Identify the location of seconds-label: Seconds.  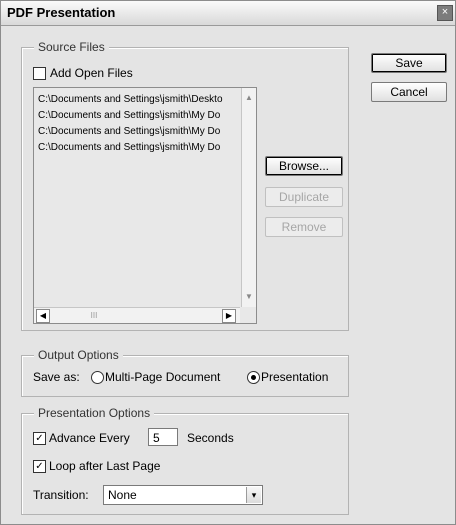
(210, 438).